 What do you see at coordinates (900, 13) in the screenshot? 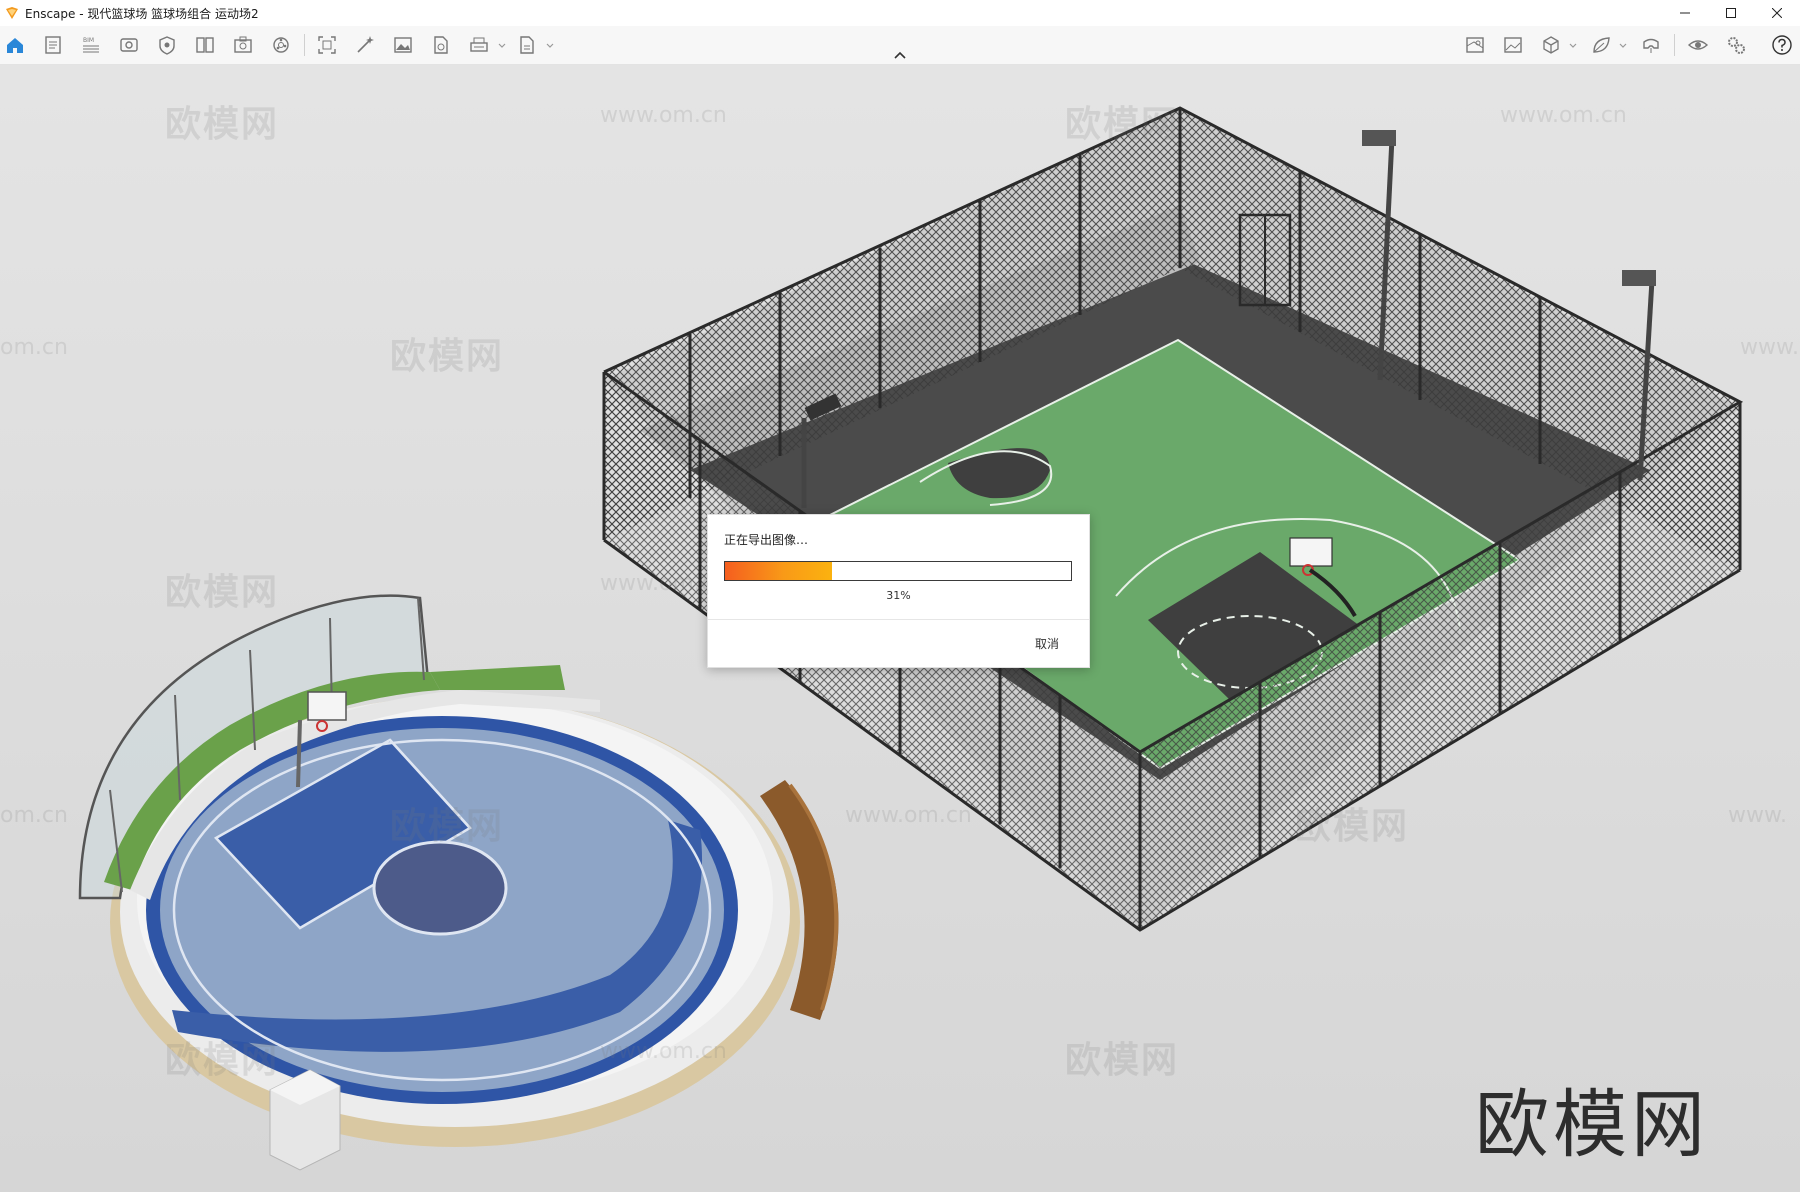
I see `title-bar: Enscape - 现代篮球场 篮球场组合 运动场2` at bounding box center [900, 13].